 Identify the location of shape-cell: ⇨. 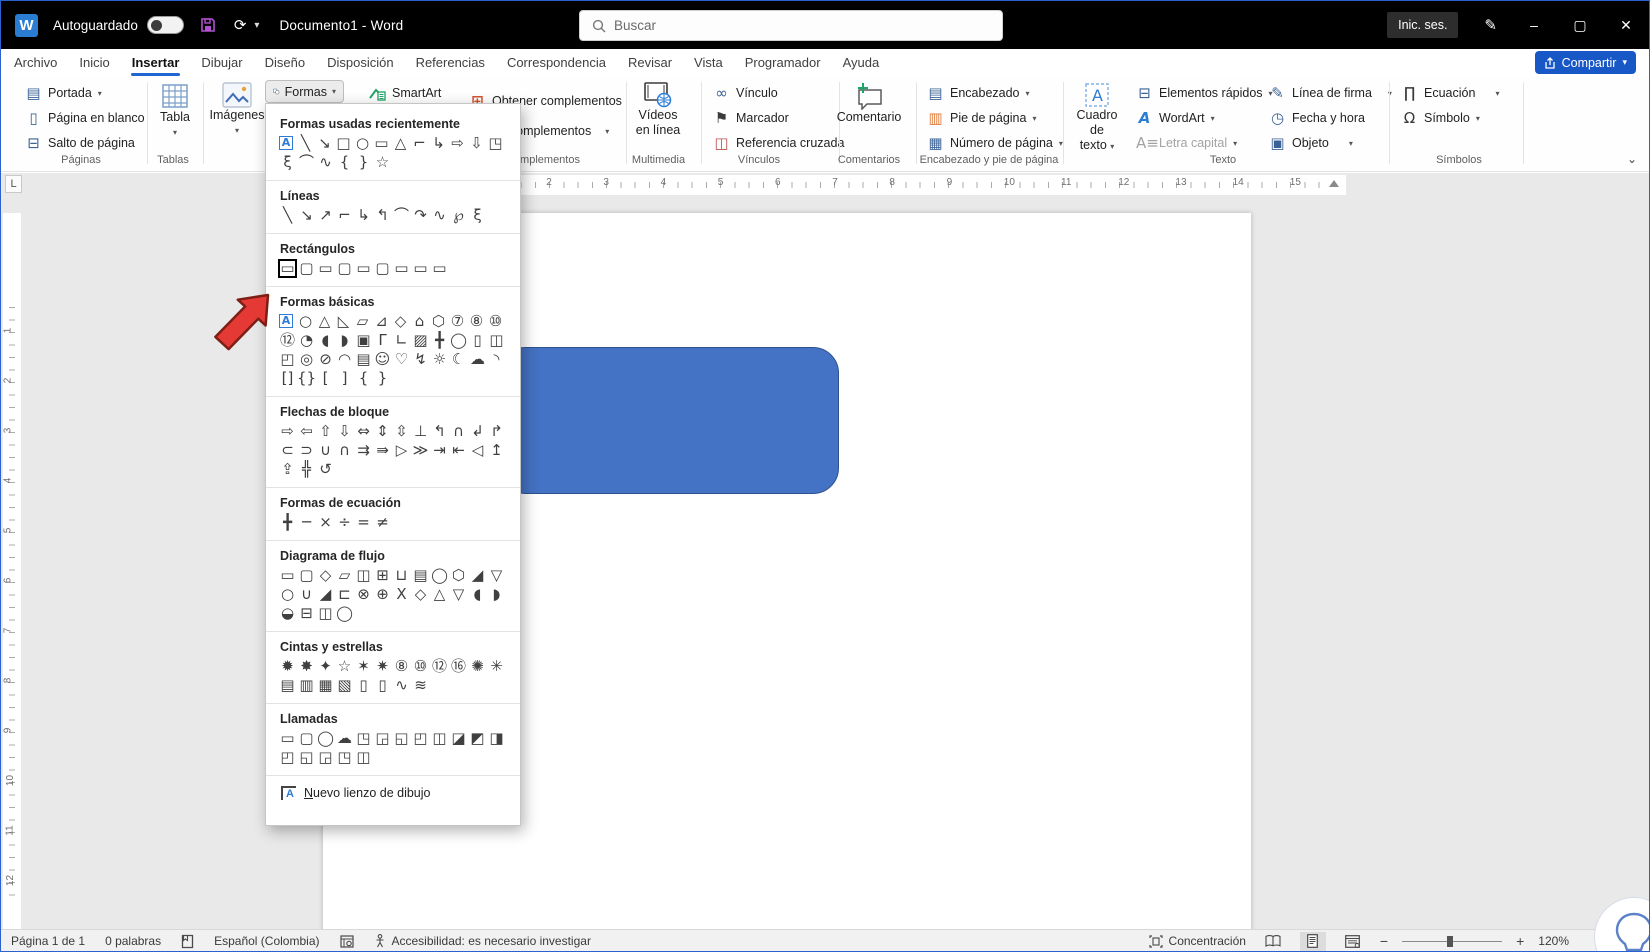
(287, 431).